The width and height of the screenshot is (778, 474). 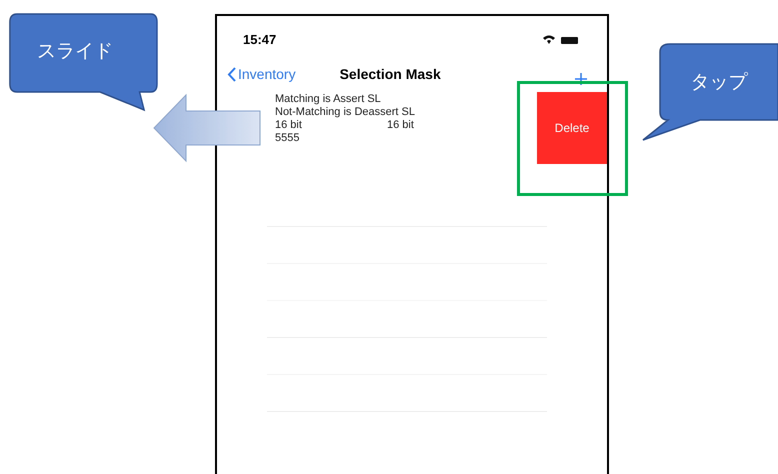 I want to click on plus-icon, so click(x=581, y=78).